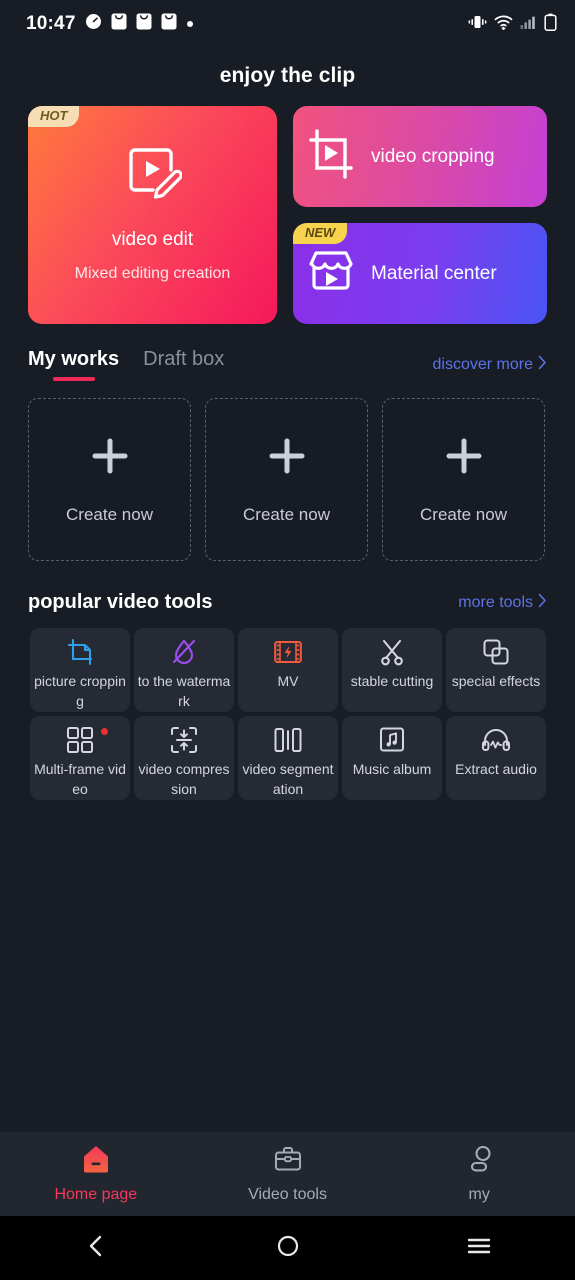 This screenshot has height=1280, width=575. I want to click on person-icon, so click(479, 1161).